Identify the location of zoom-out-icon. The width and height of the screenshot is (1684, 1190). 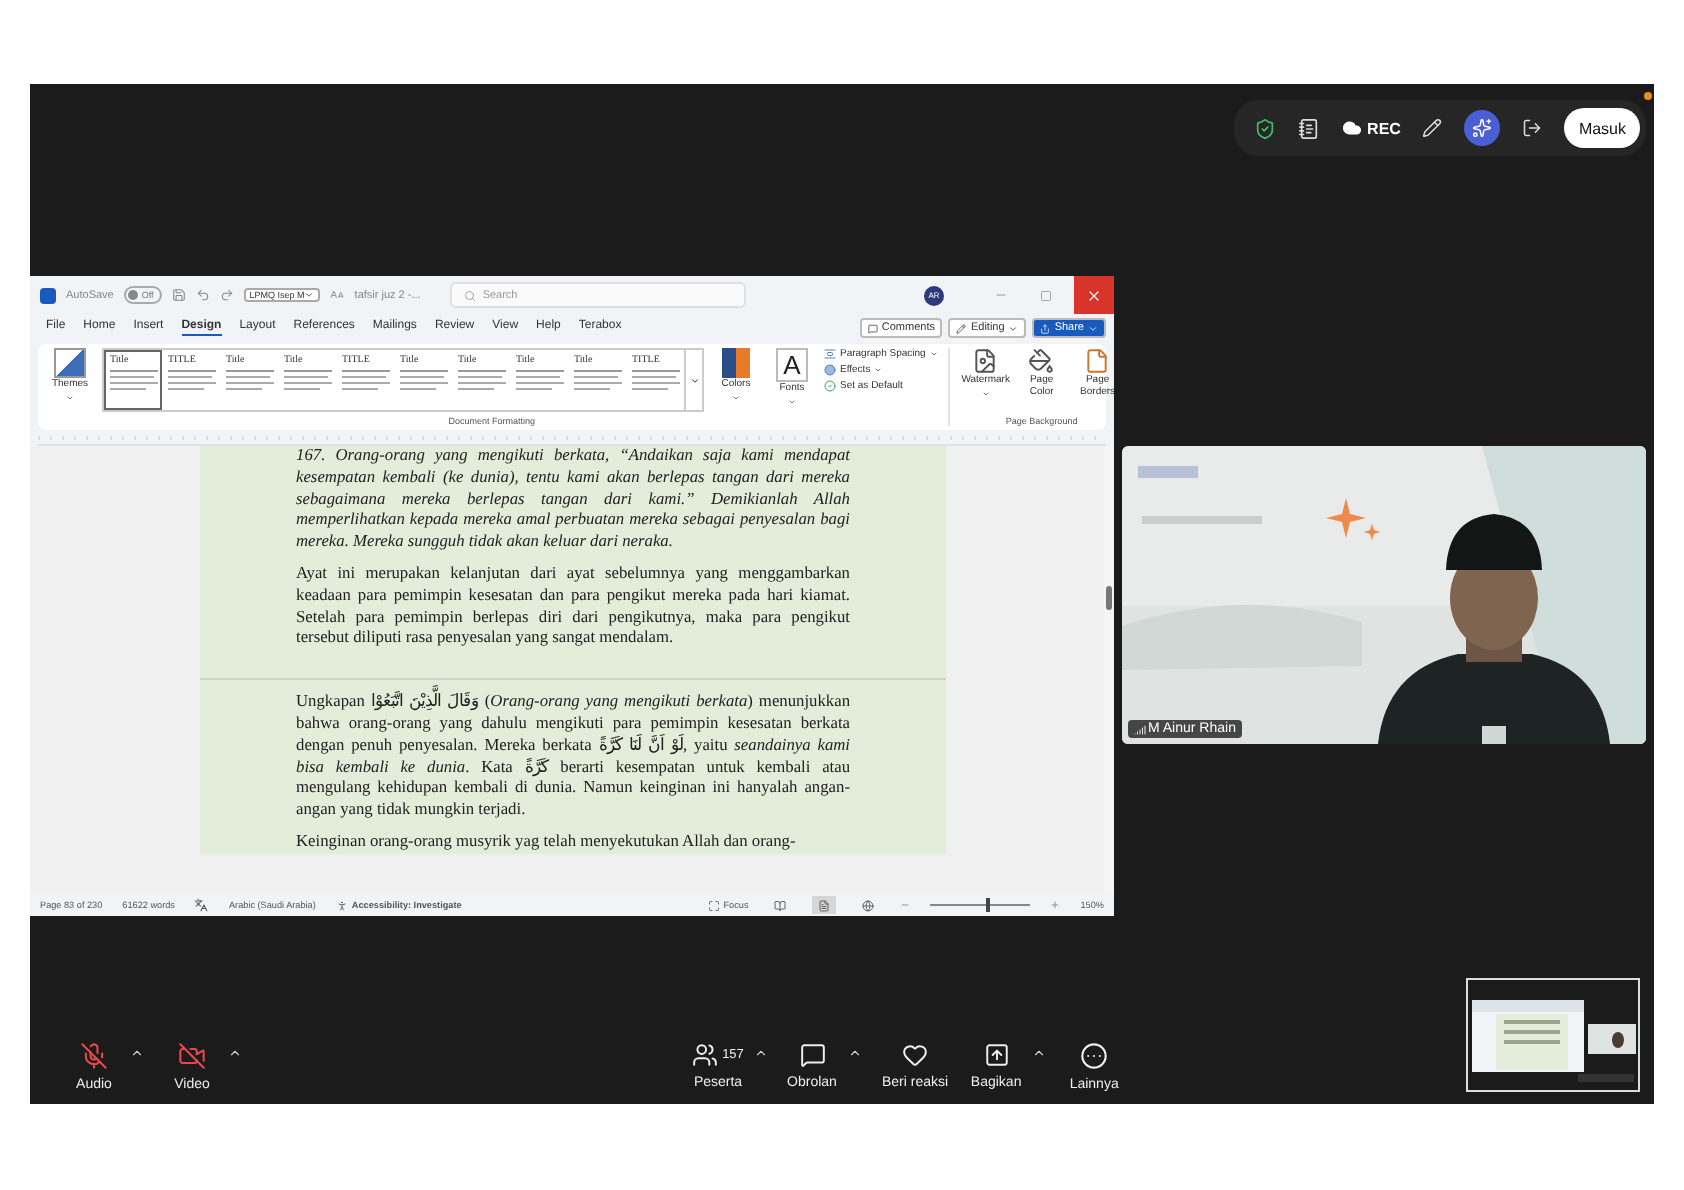
(905, 905).